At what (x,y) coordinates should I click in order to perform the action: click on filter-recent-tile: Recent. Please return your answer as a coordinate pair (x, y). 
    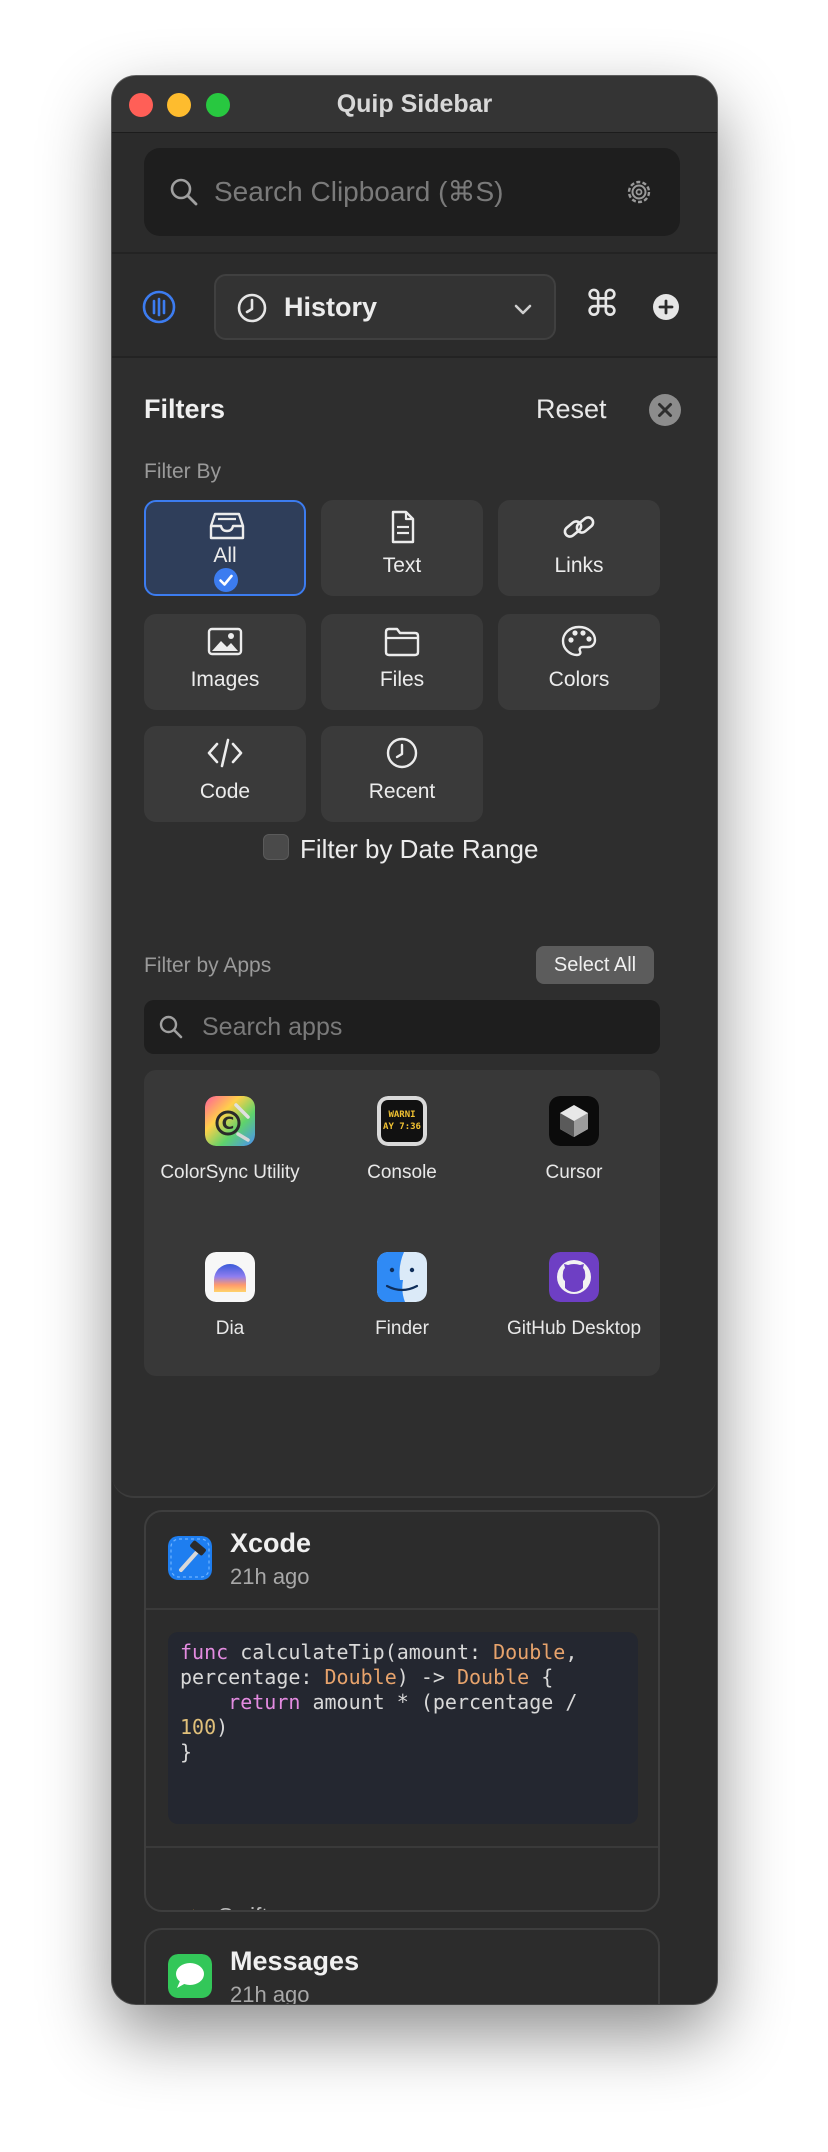
    Looking at the image, I should click on (402, 774).